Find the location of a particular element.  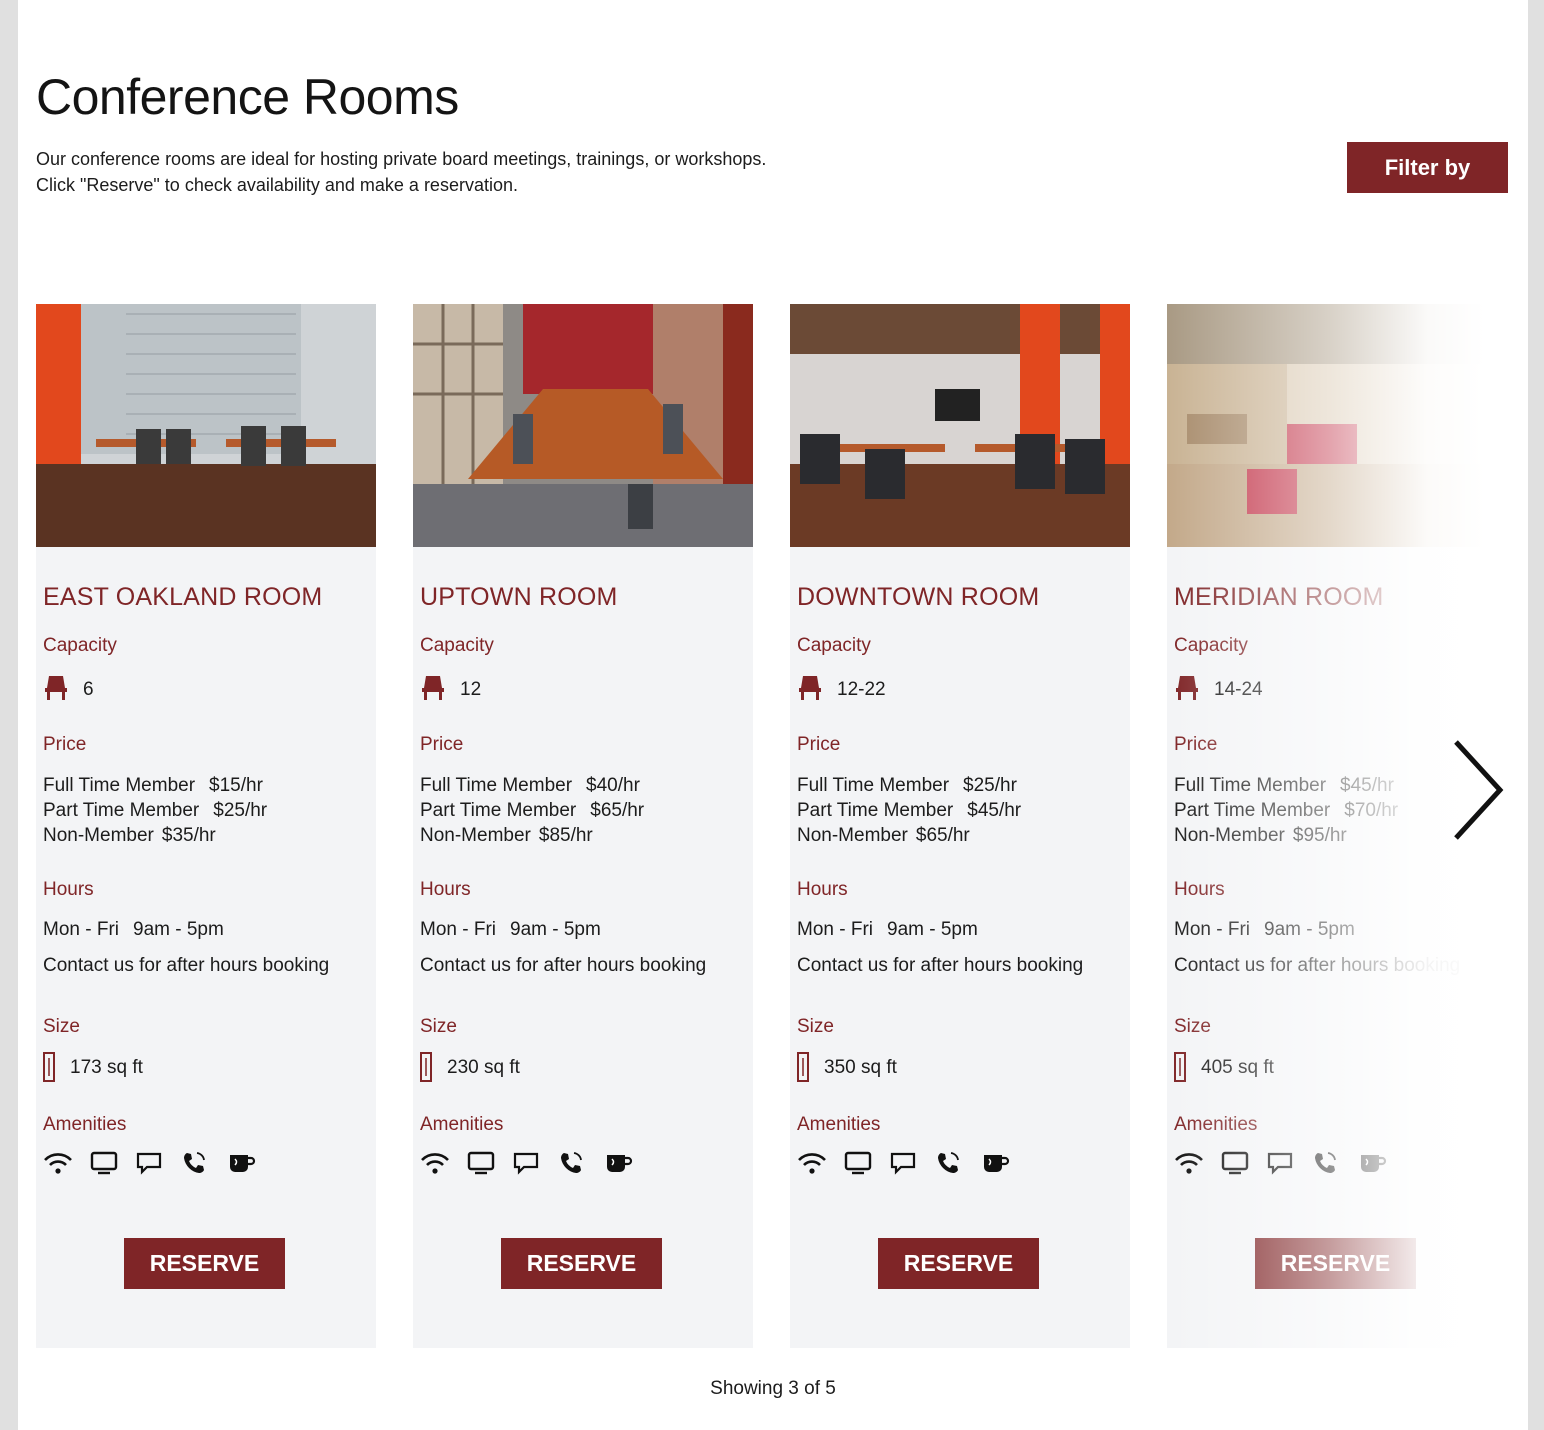

page-title: Conference Rooms is located at coordinates (247, 97).